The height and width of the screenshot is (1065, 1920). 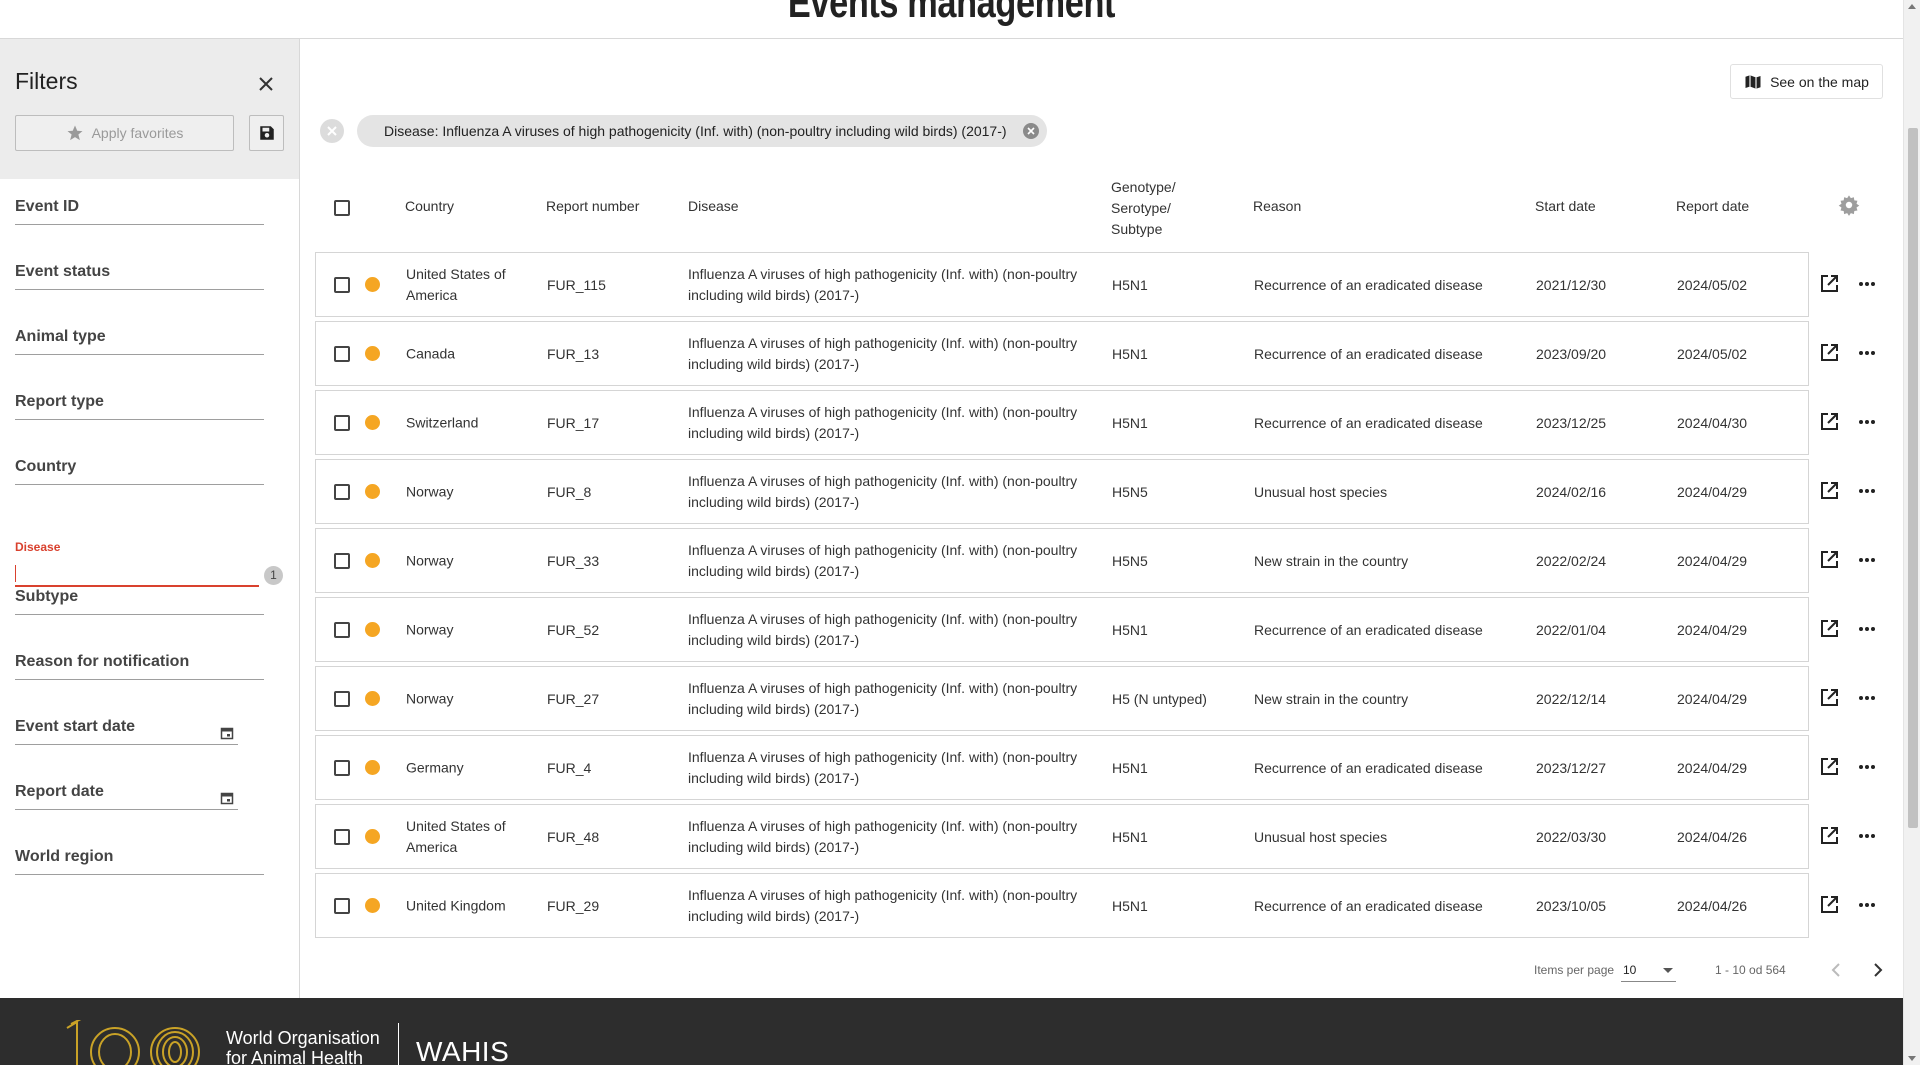 What do you see at coordinates (1141, 208) in the screenshot?
I see `header-genotype-line: Serotype/` at bounding box center [1141, 208].